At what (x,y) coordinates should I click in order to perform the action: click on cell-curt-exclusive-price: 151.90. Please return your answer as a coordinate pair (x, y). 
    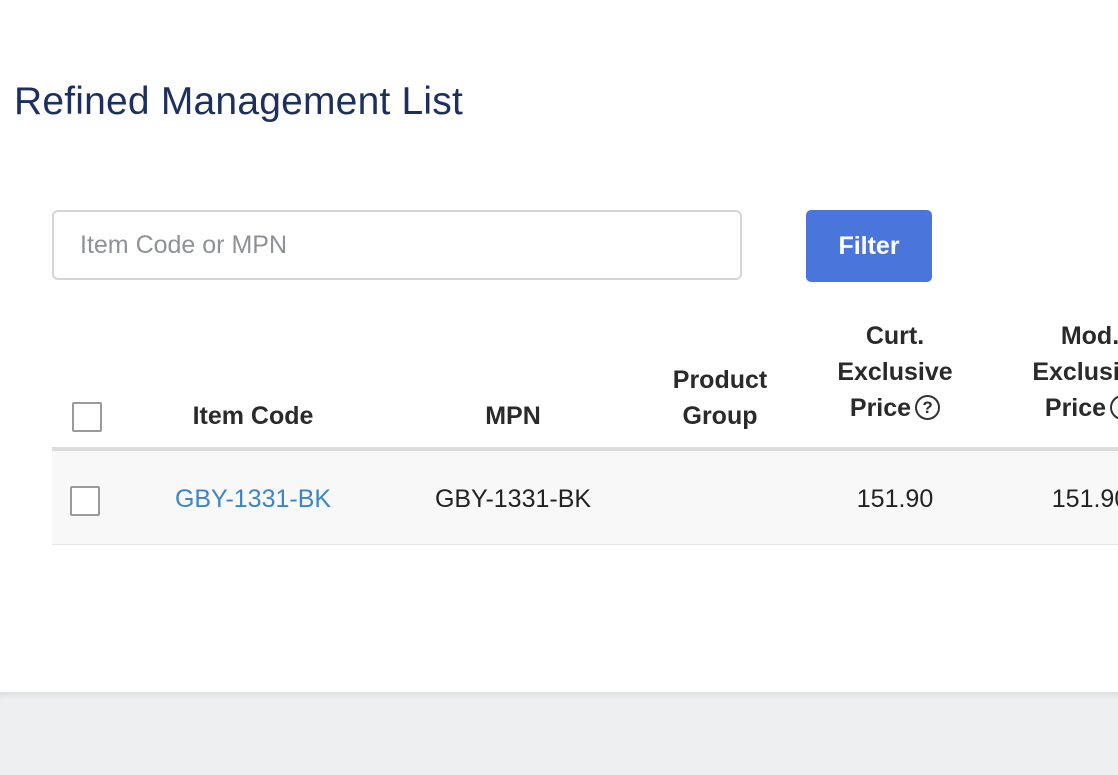
    Looking at the image, I should click on (895, 499).